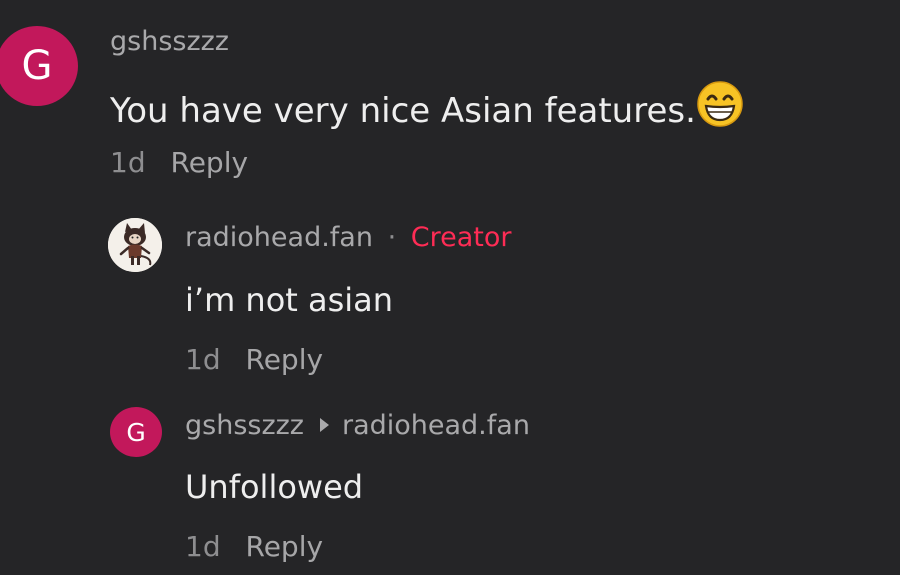 This screenshot has height=575, width=900. Describe the element at coordinates (289, 300) in the screenshot. I see `comment-text: i’m not asian` at that location.